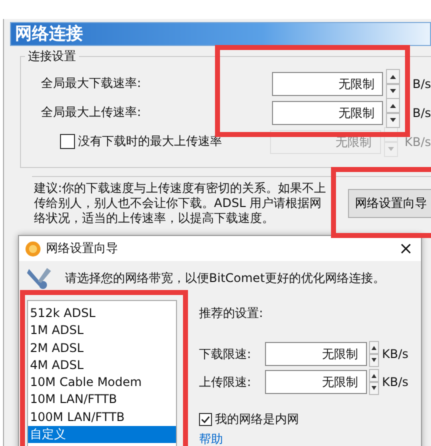 The width and height of the screenshot is (431, 446). What do you see at coordinates (102, 365) in the screenshot?
I see `list-item: 4M ADSL` at bounding box center [102, 365].